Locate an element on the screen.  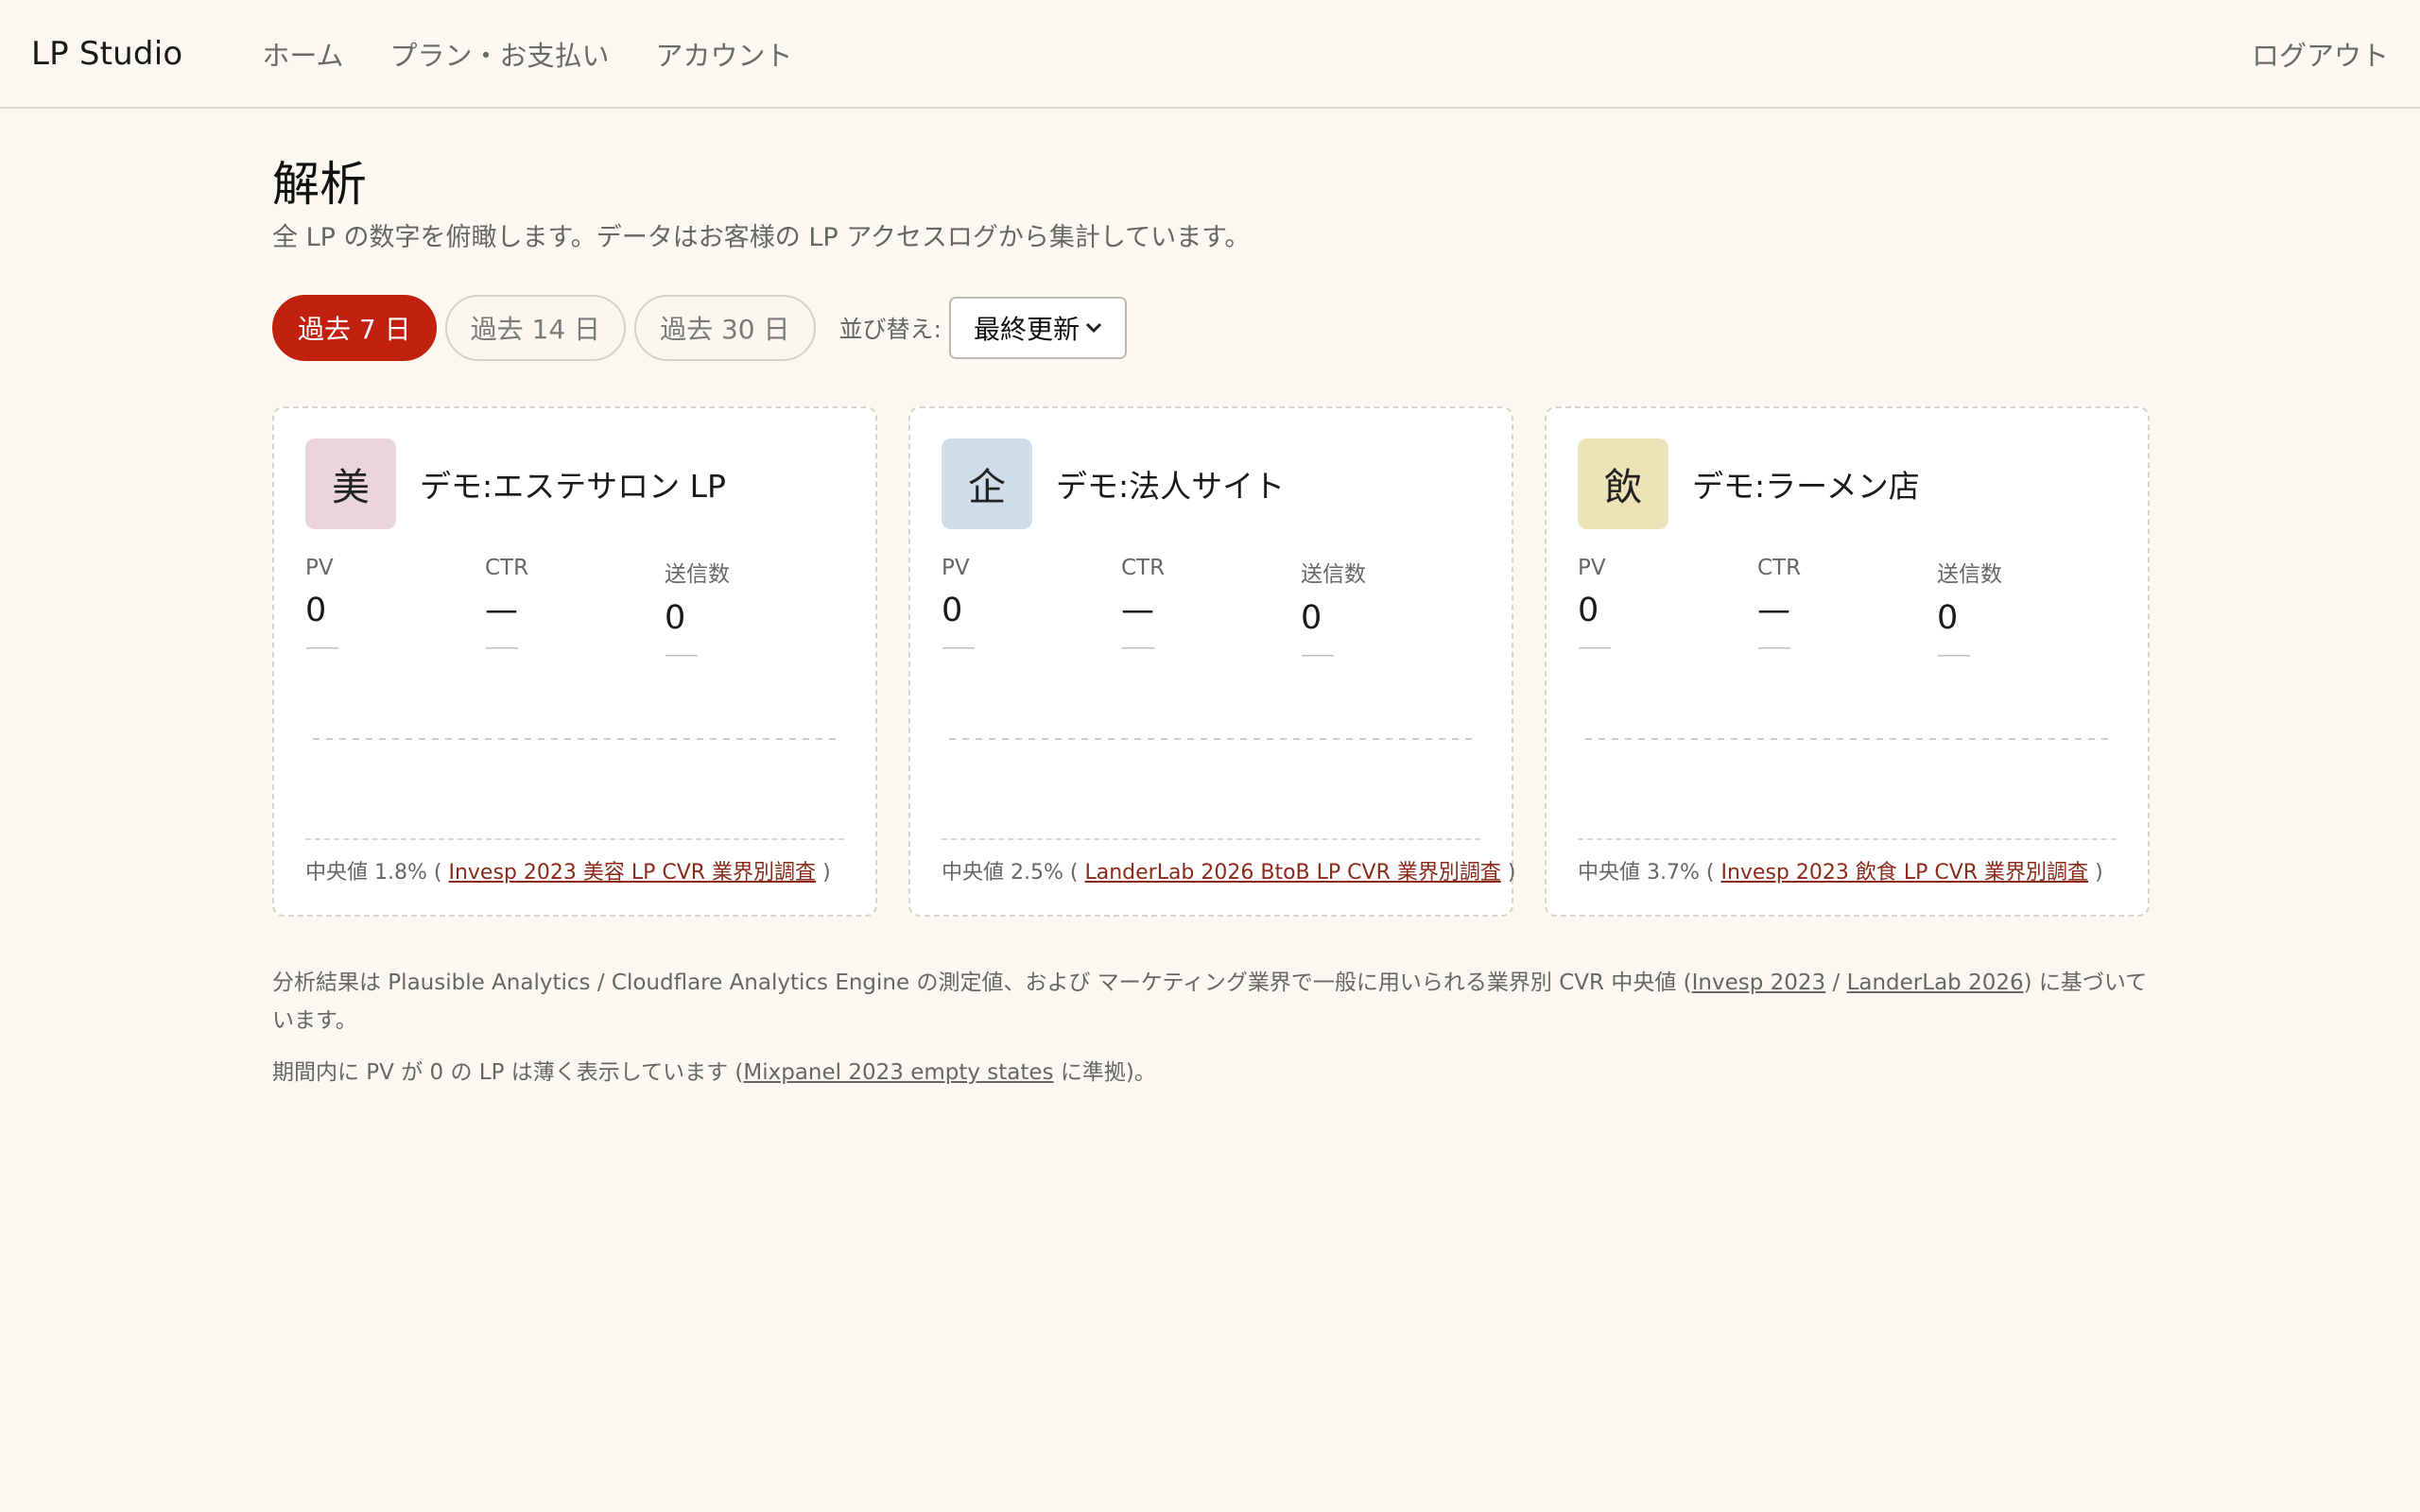
lp-avatar: 飲 is located at coordinates (1623, 483).